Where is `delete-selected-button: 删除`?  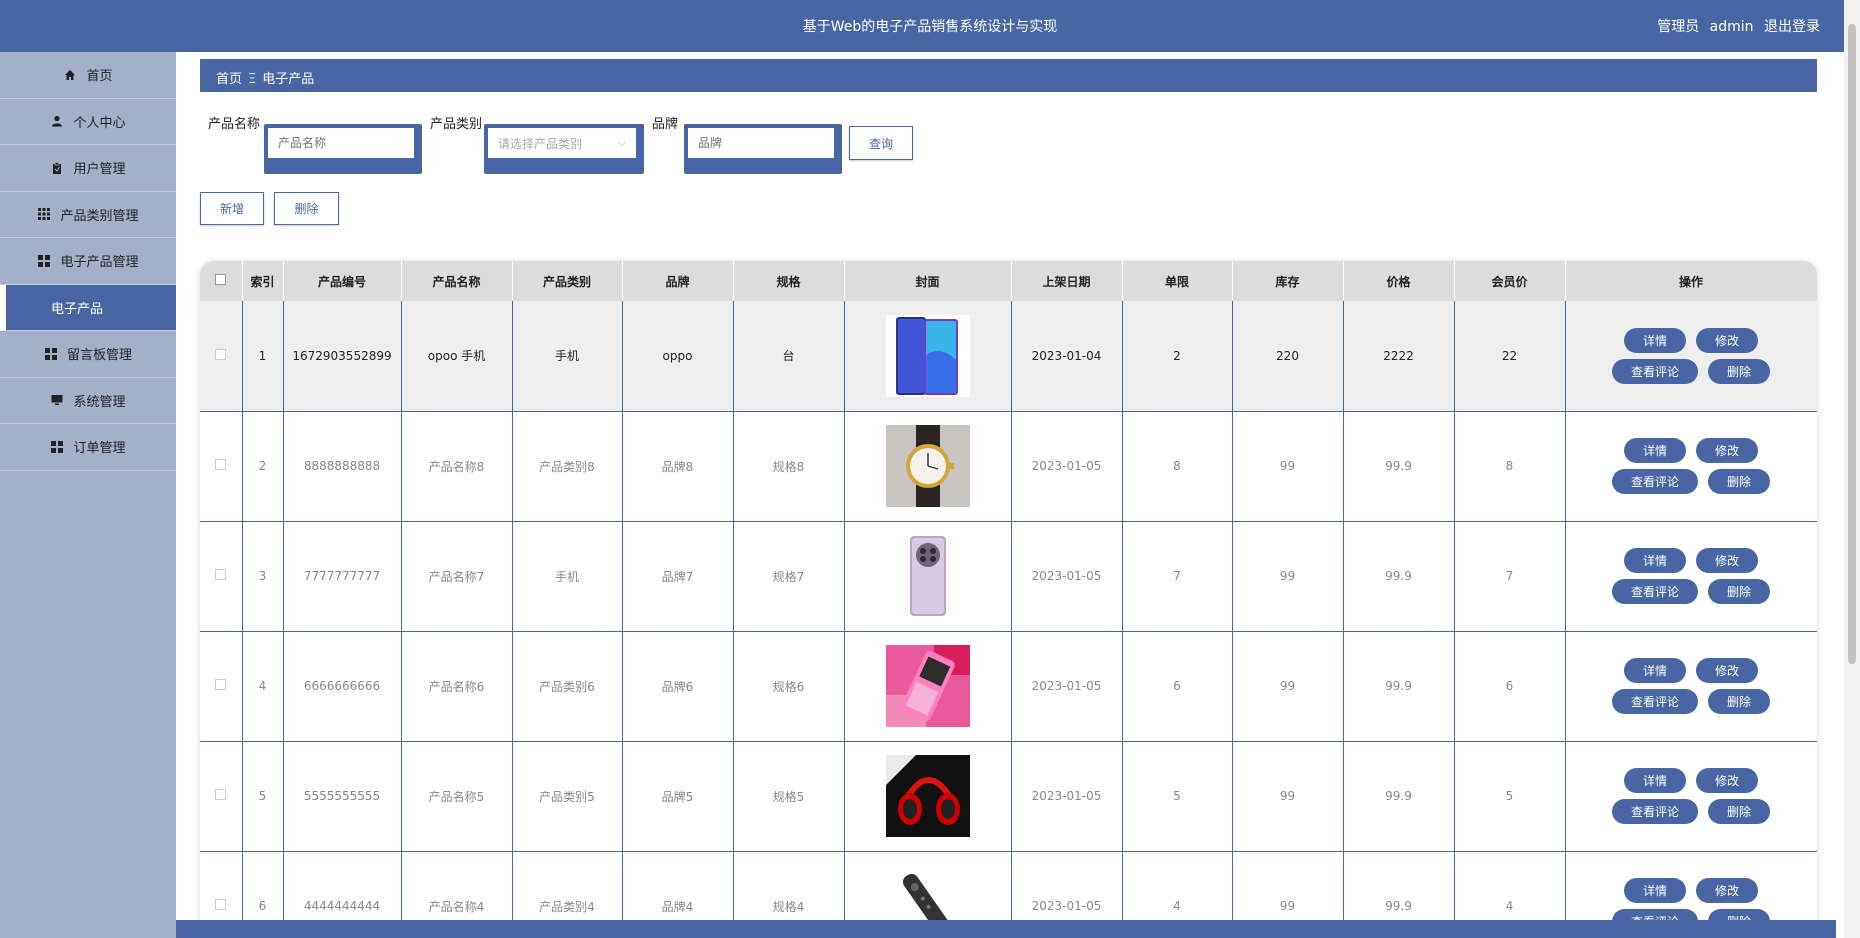
delete-selected-button: 删除 is located at coordinates (306, 208).